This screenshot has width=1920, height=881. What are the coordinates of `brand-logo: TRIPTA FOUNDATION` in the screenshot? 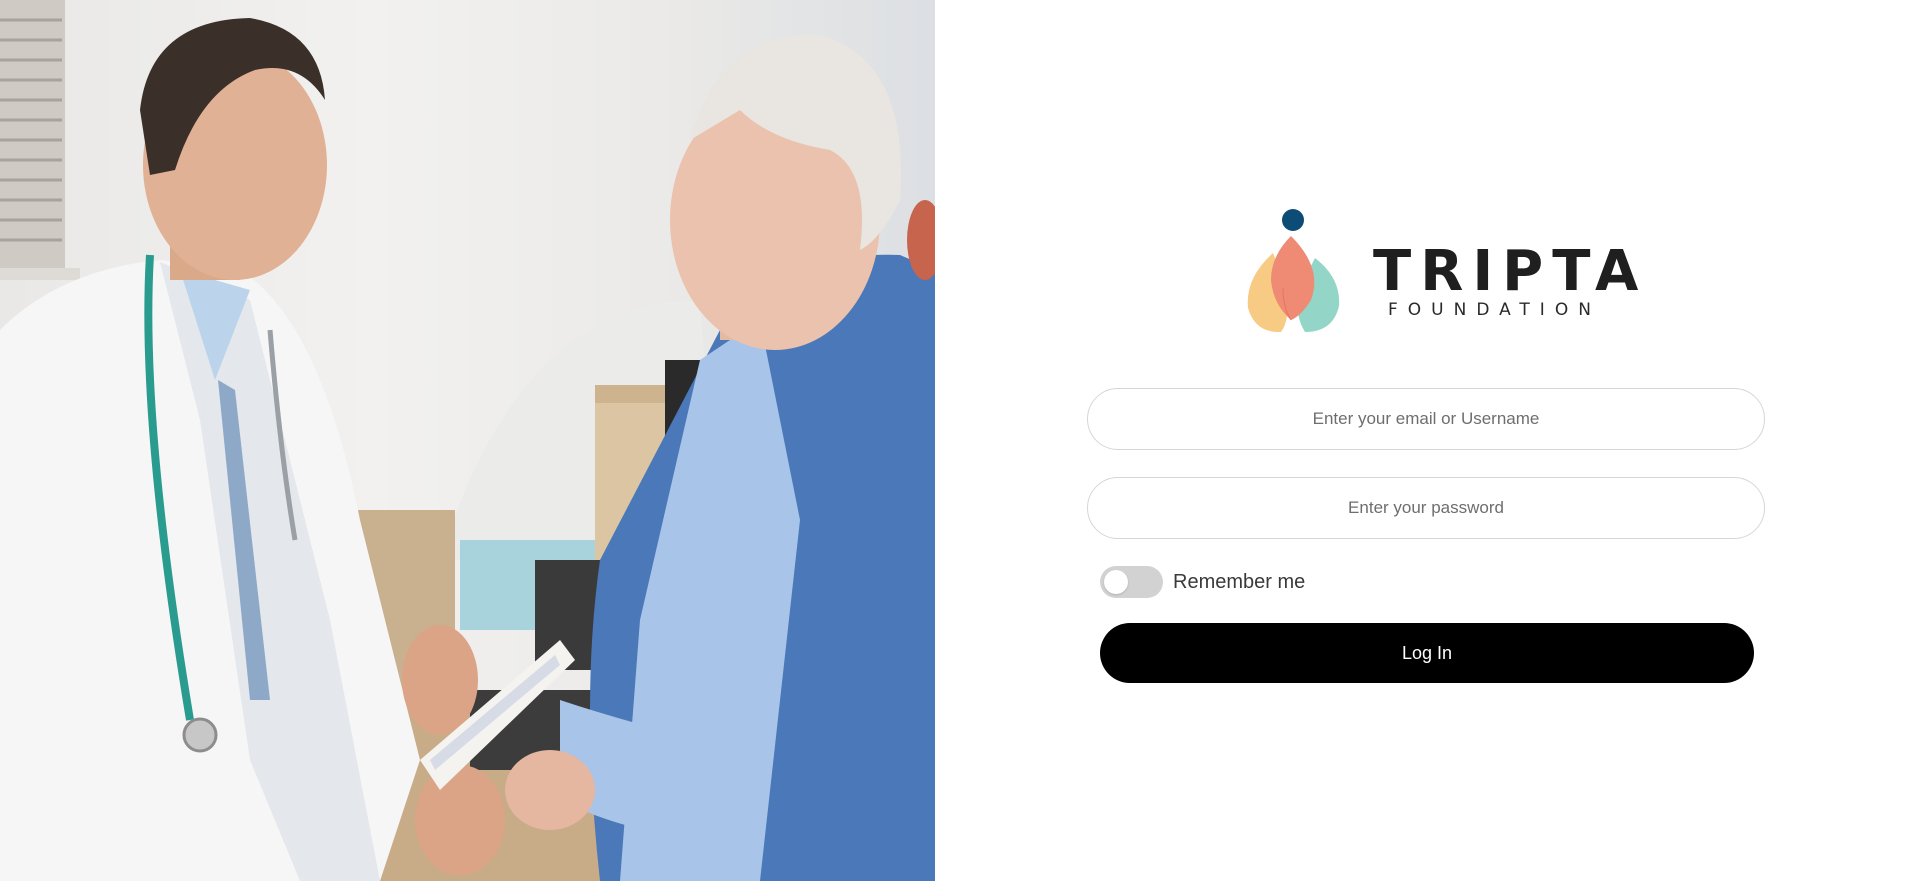 It's located at (1440, 271).